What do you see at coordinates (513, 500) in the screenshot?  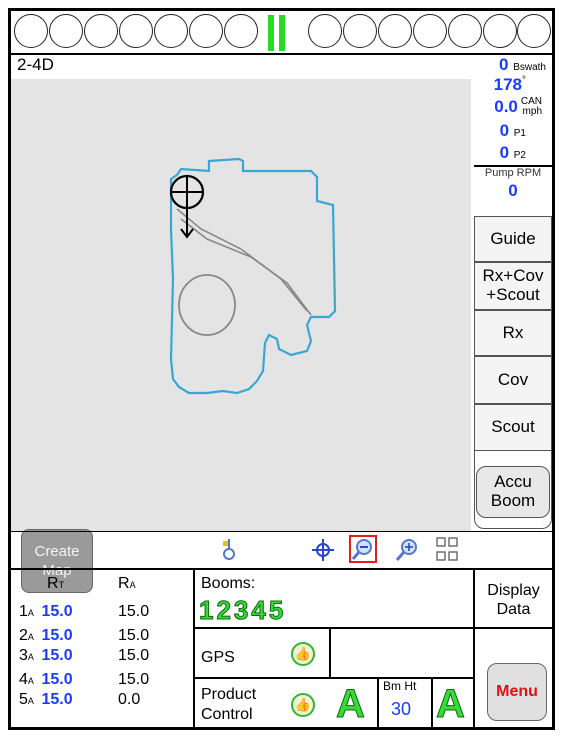 I see `accuboom-label-line2: Boom` at bounding box center [513, 500].